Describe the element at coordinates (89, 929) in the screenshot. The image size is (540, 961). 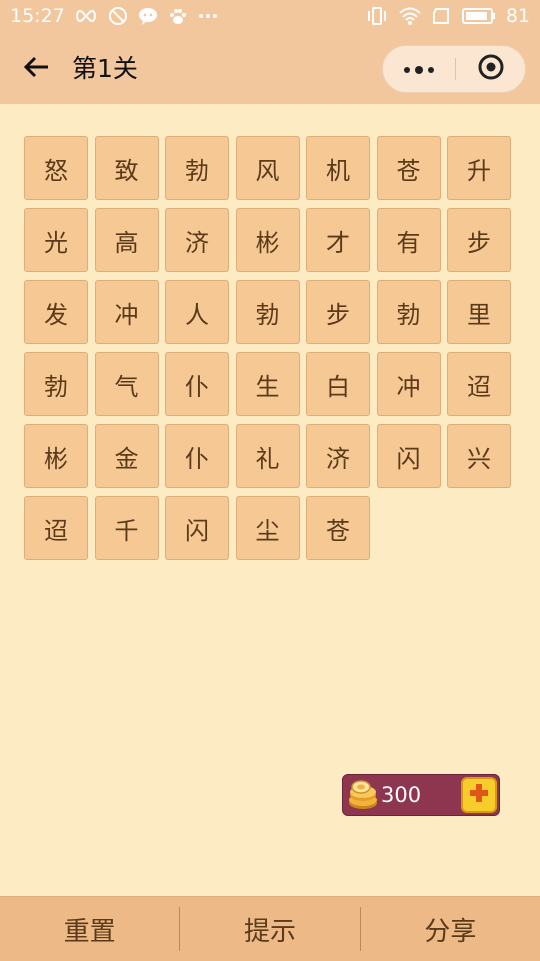
I see `reset-button: 重置` at that location.